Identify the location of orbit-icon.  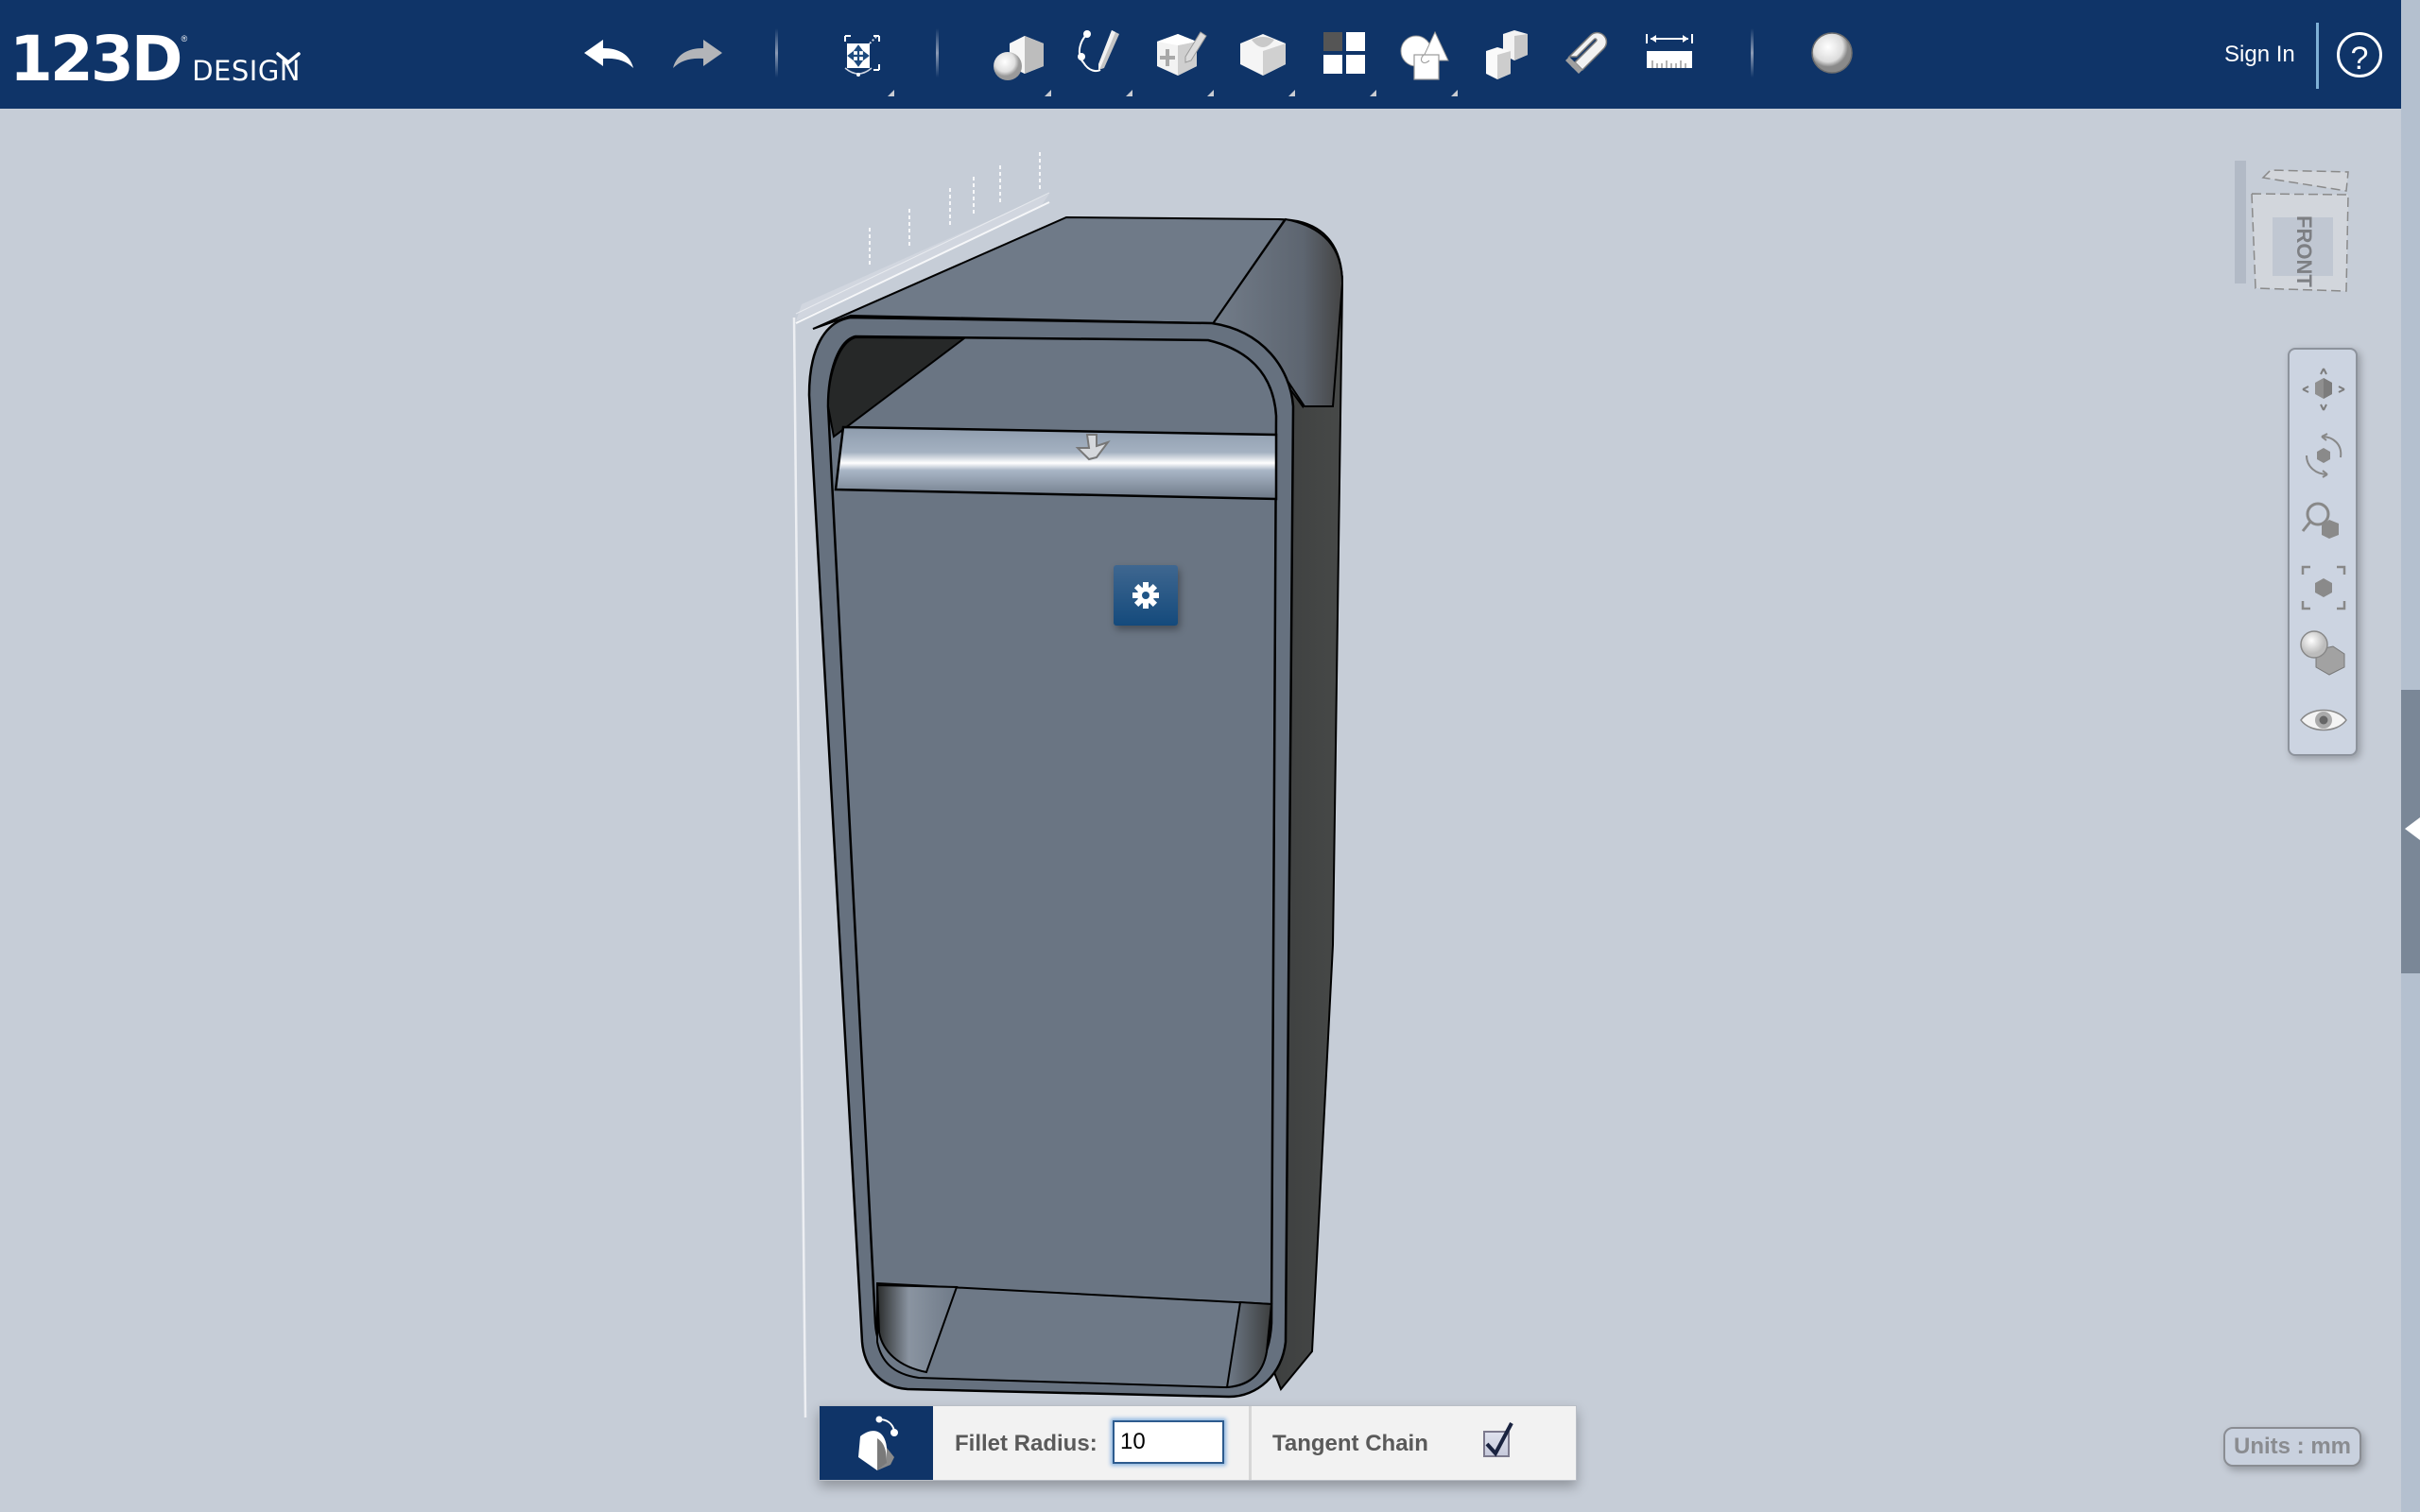
(2324, 455).